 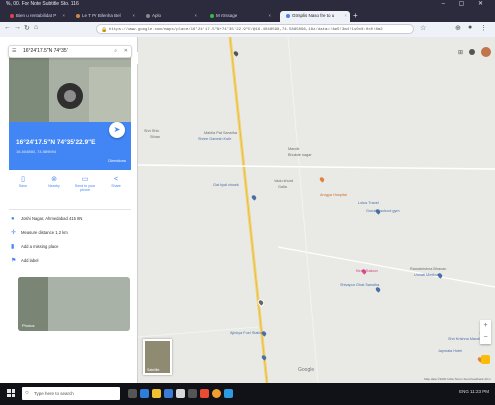 I want to click on address-text: Joshi Nagar, Ahmedabad 415 8N, so click(x=52, y=218).